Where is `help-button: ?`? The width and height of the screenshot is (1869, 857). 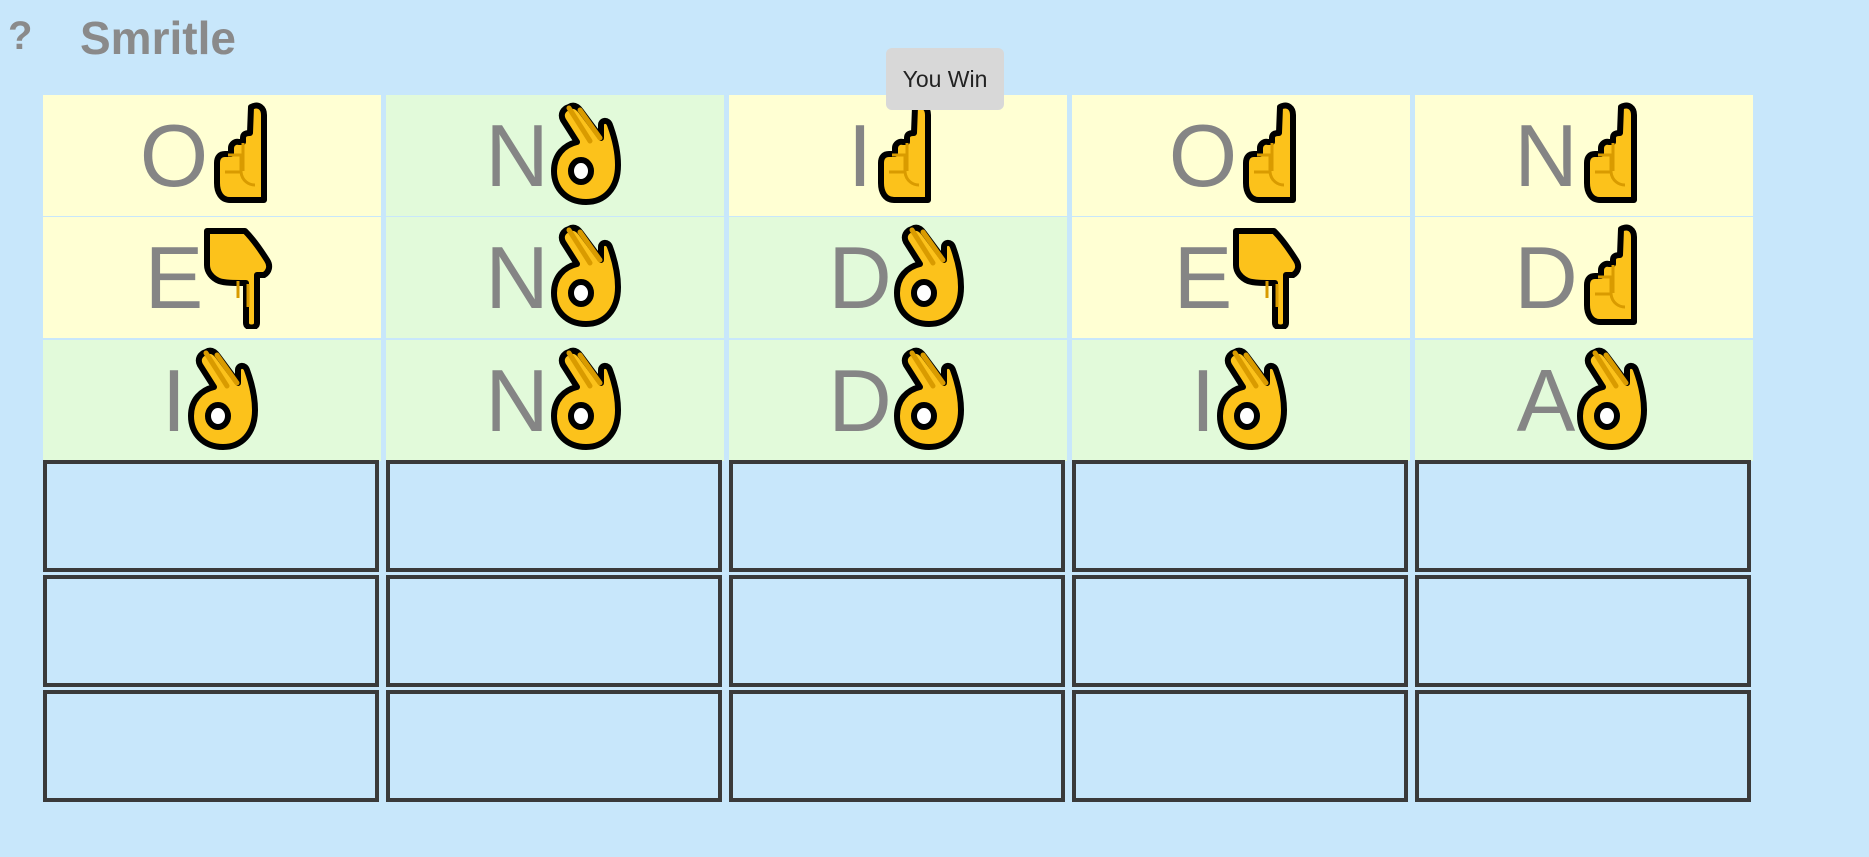
help-button: ? is located at coordinates (24, 36).